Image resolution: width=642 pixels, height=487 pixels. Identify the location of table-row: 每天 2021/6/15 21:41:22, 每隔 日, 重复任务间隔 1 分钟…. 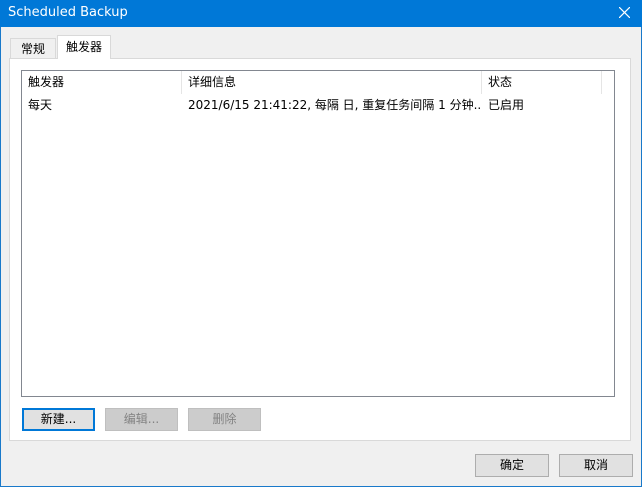
(318, 105).